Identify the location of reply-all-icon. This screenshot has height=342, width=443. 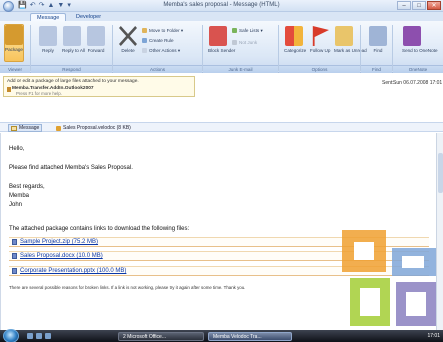
(72, 36).